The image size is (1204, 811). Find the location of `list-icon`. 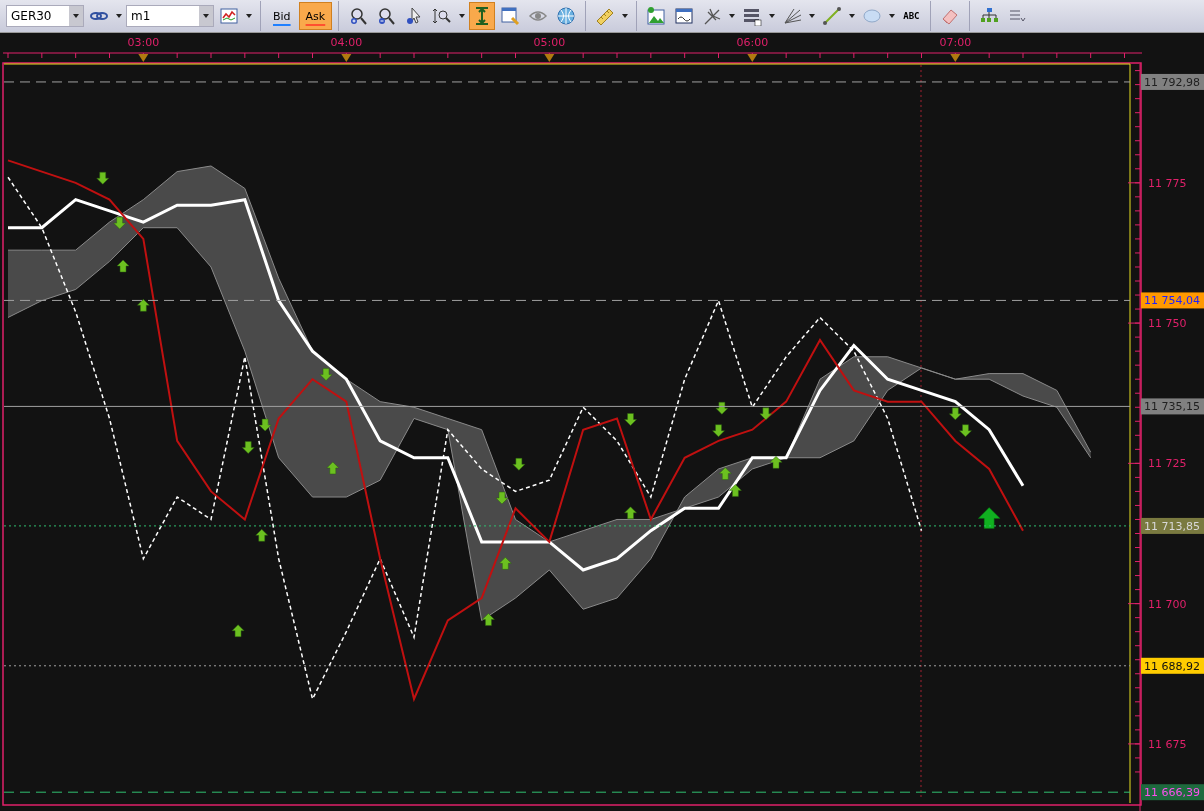

list-icon is located at coordinates (752, 16).